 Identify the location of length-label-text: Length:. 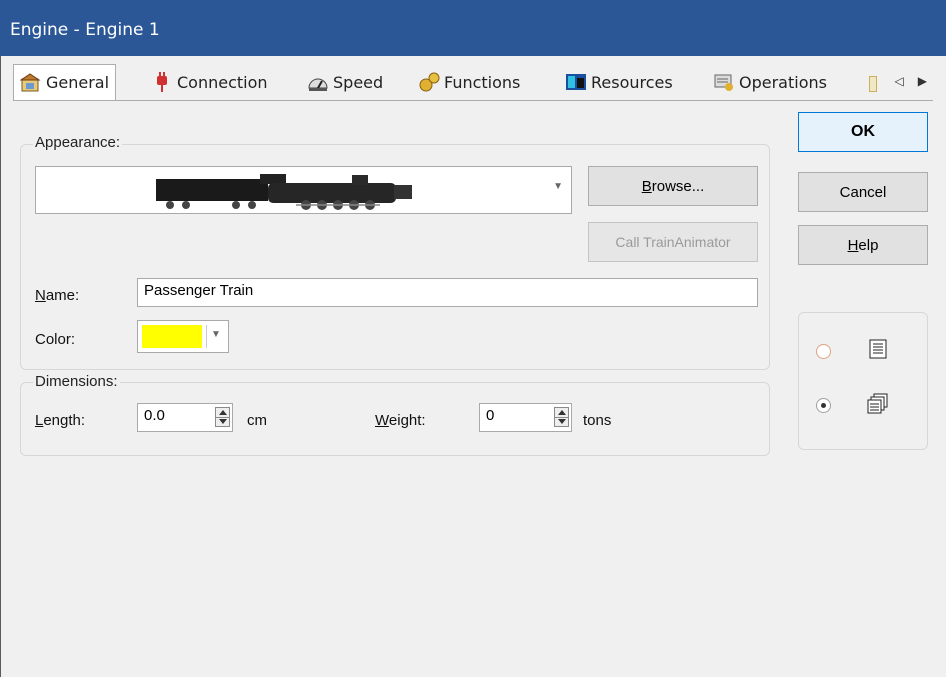
(60, 420).